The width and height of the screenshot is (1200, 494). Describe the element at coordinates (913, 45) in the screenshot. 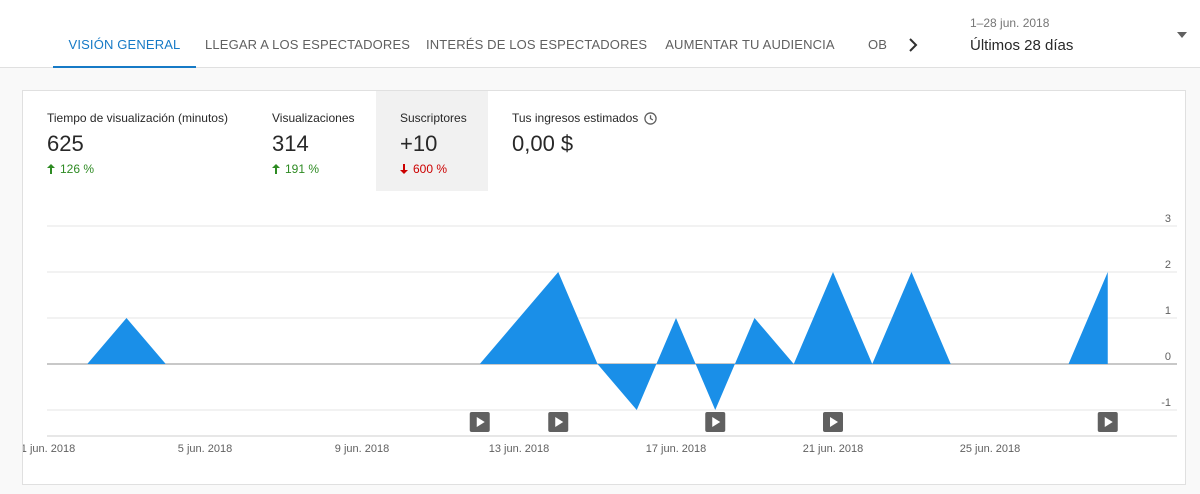

I see `chevron-right-icon` at that location.